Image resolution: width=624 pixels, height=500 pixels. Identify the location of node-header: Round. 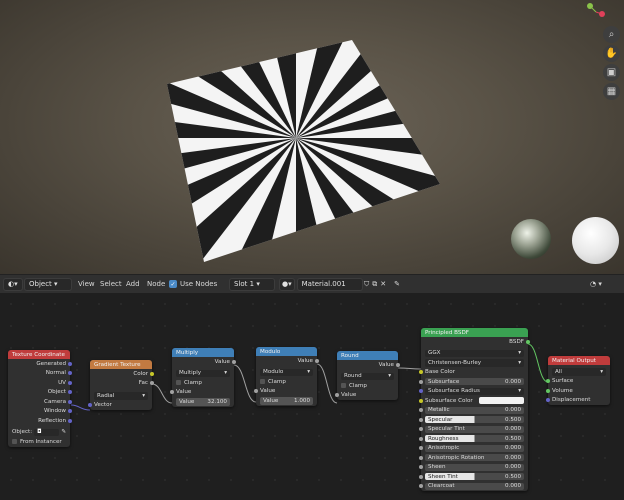
(367, 355).